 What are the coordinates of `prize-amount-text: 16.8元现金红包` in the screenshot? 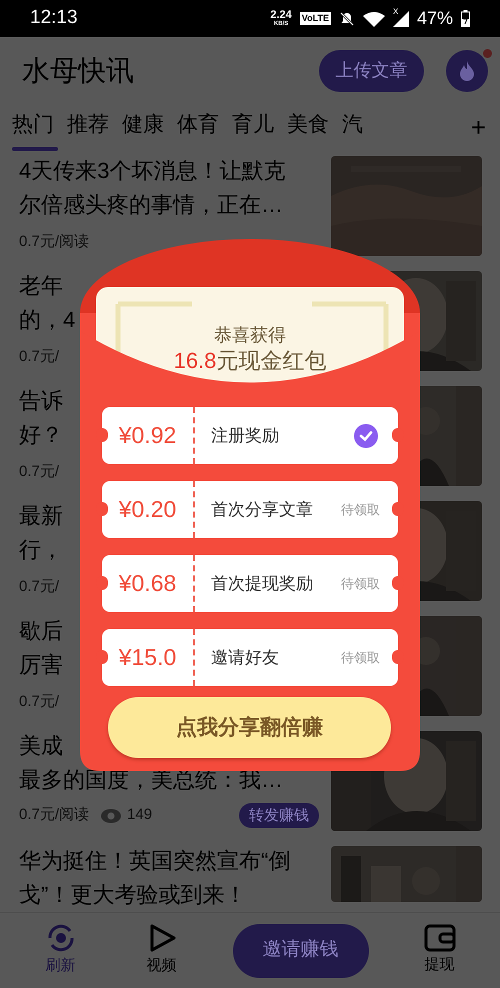 It's located at (250, 361).